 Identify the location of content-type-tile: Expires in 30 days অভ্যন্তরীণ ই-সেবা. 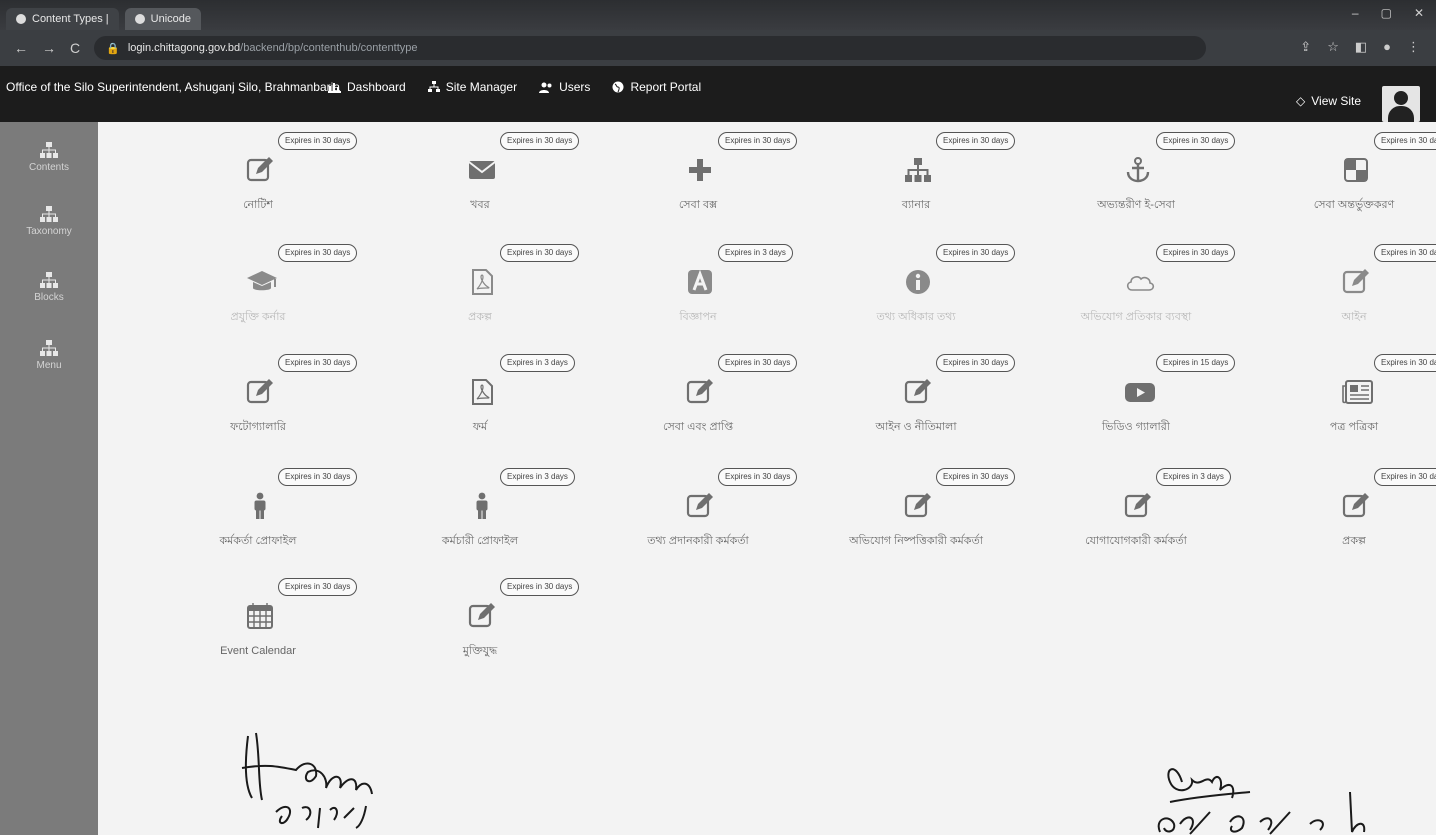
(1136, 181).